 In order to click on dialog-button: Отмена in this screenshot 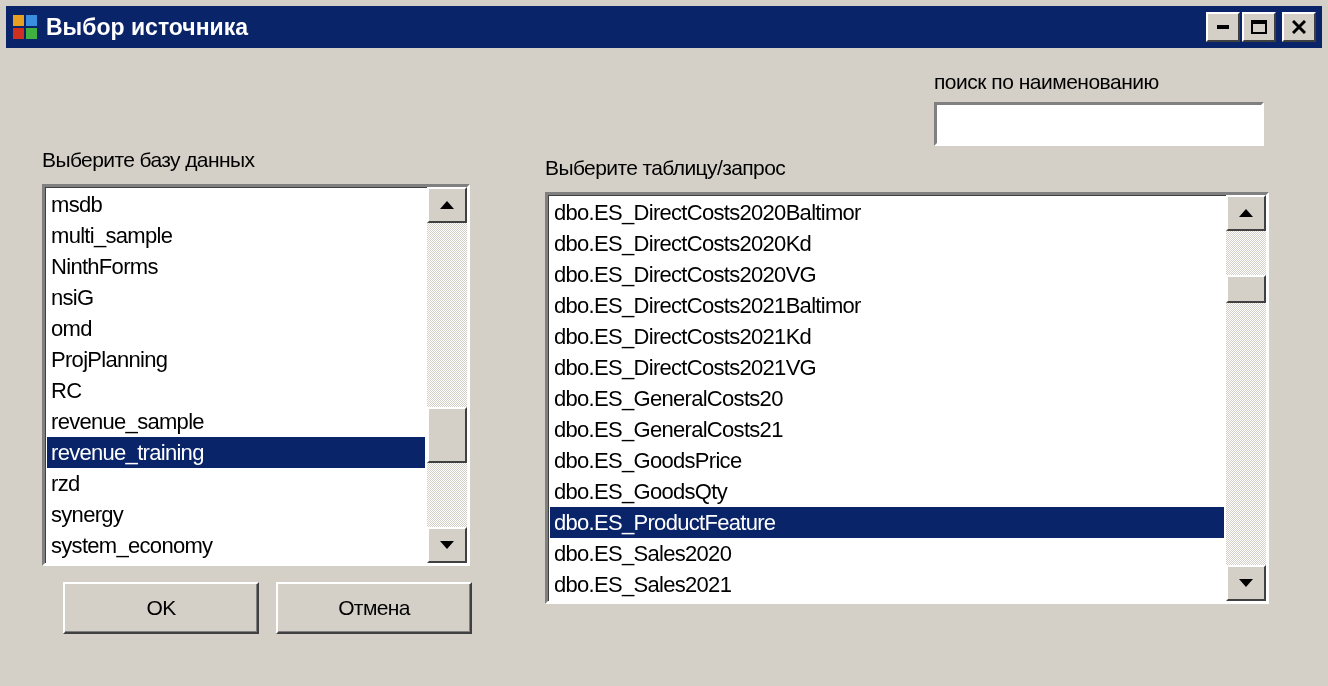, I will do `click(374, 608)`.